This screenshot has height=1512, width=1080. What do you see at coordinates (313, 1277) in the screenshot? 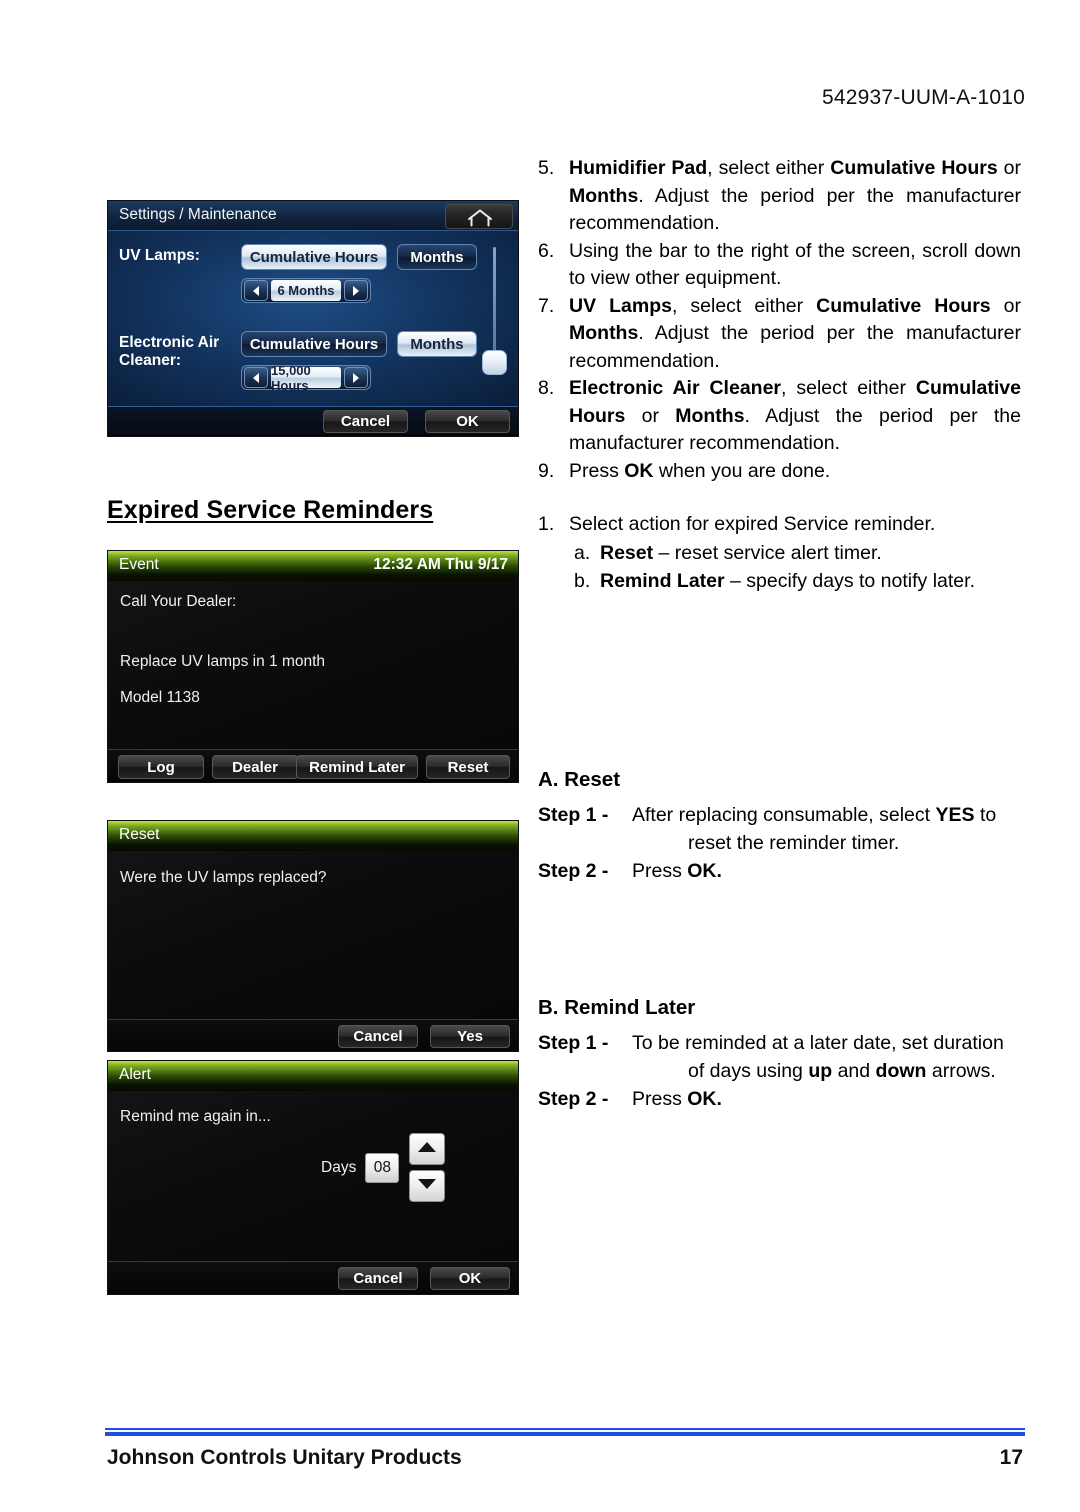
I see `alert-footer-bar: Cancel OK` at bounding box center [313, 1277].